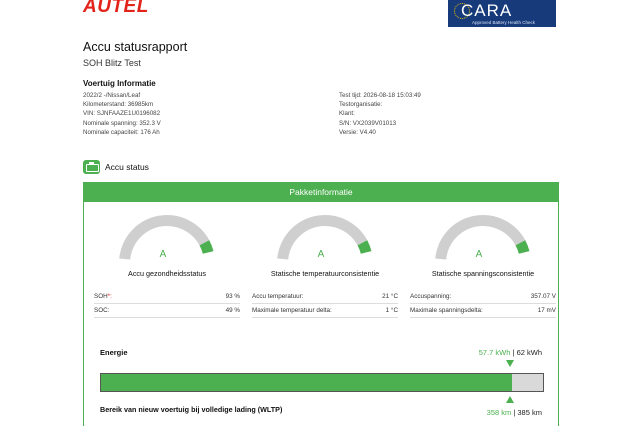 The width and height of the screenshot is (640, 426). Describe the element at coordinates (483, 273) in the screenshot. I see `gauge-title: Statische spanningsconsistentie` at that location.